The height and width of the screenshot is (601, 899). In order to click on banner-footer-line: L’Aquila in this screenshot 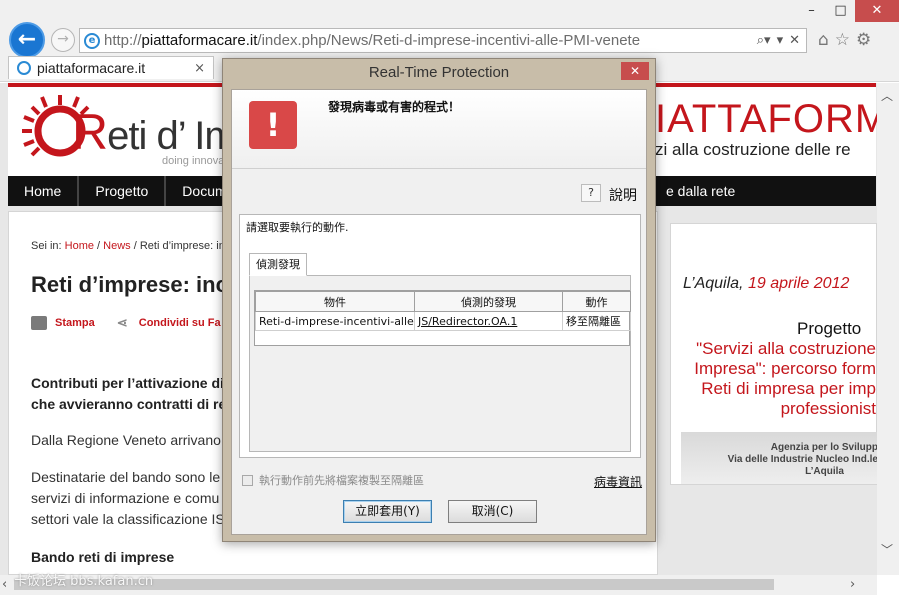, I will do `click(824, 471)`.